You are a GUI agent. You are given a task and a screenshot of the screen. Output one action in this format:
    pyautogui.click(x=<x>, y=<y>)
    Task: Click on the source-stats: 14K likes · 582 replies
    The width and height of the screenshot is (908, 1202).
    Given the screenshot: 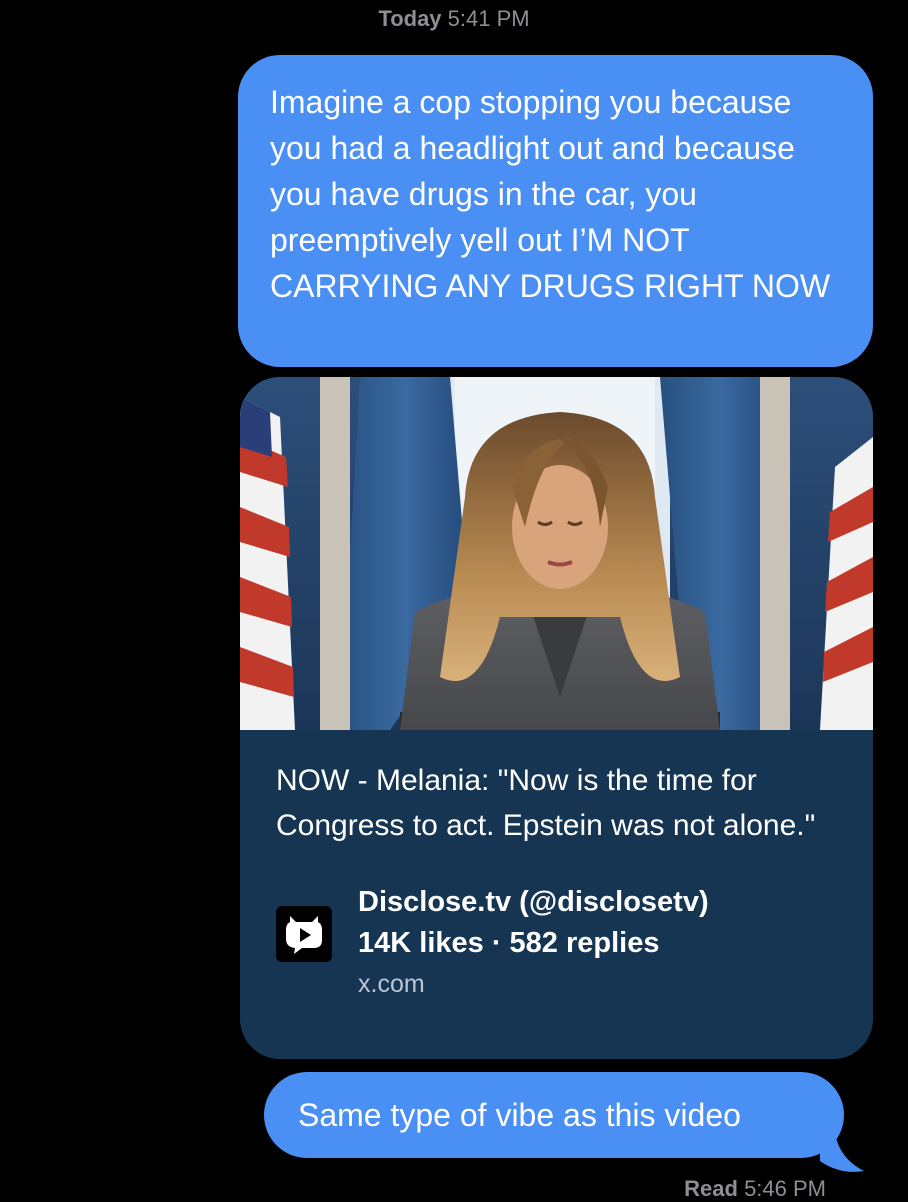 What is the action you would take?
    pyautogui.click(x=509, y=943)
    